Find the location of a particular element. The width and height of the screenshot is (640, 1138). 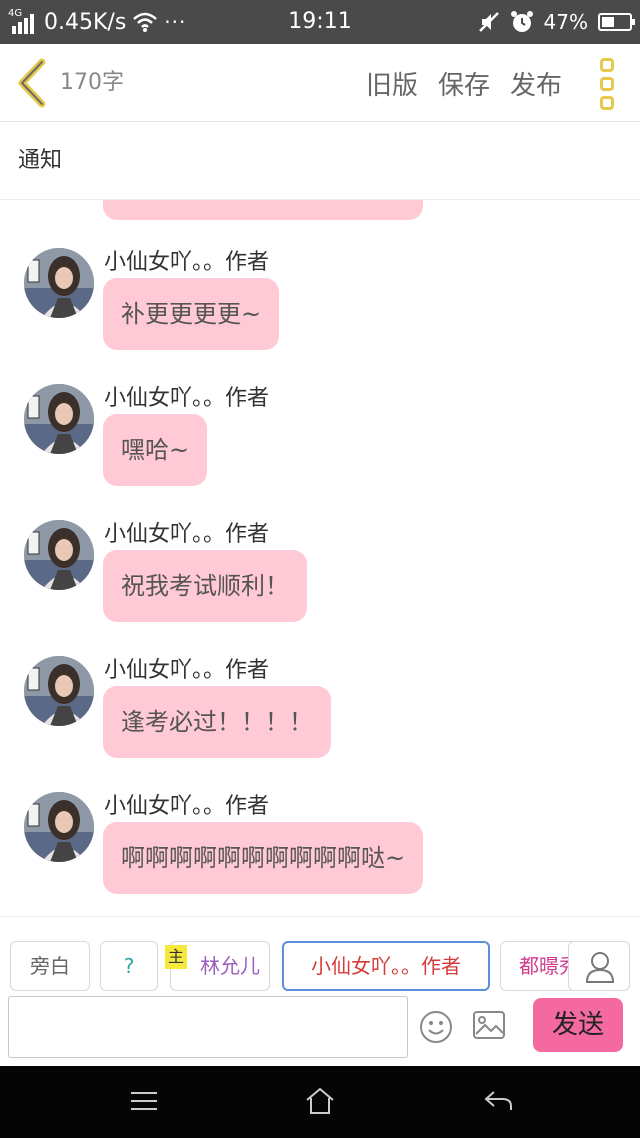

message-bubble: 逢考必过！！！！ is located at coordinates (217, 722).